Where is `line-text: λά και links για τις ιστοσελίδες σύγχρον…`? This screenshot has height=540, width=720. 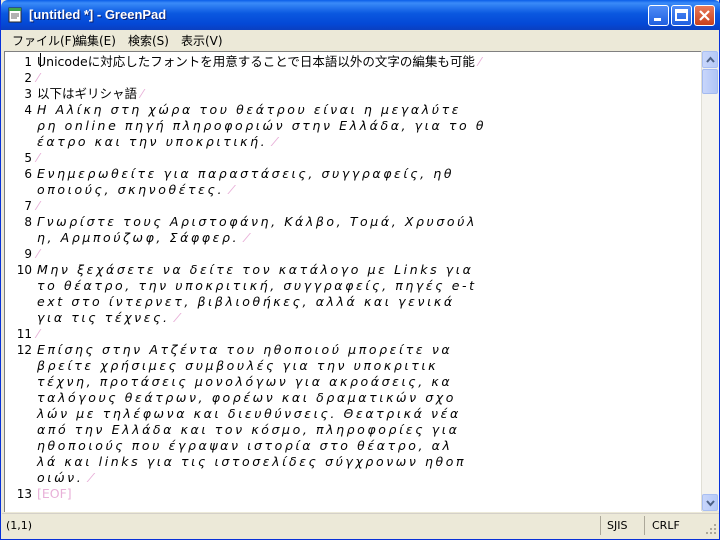
line-text: λά και links για τις ιστοσελίδες σύγχρον… is located at coordinates (252, 461).